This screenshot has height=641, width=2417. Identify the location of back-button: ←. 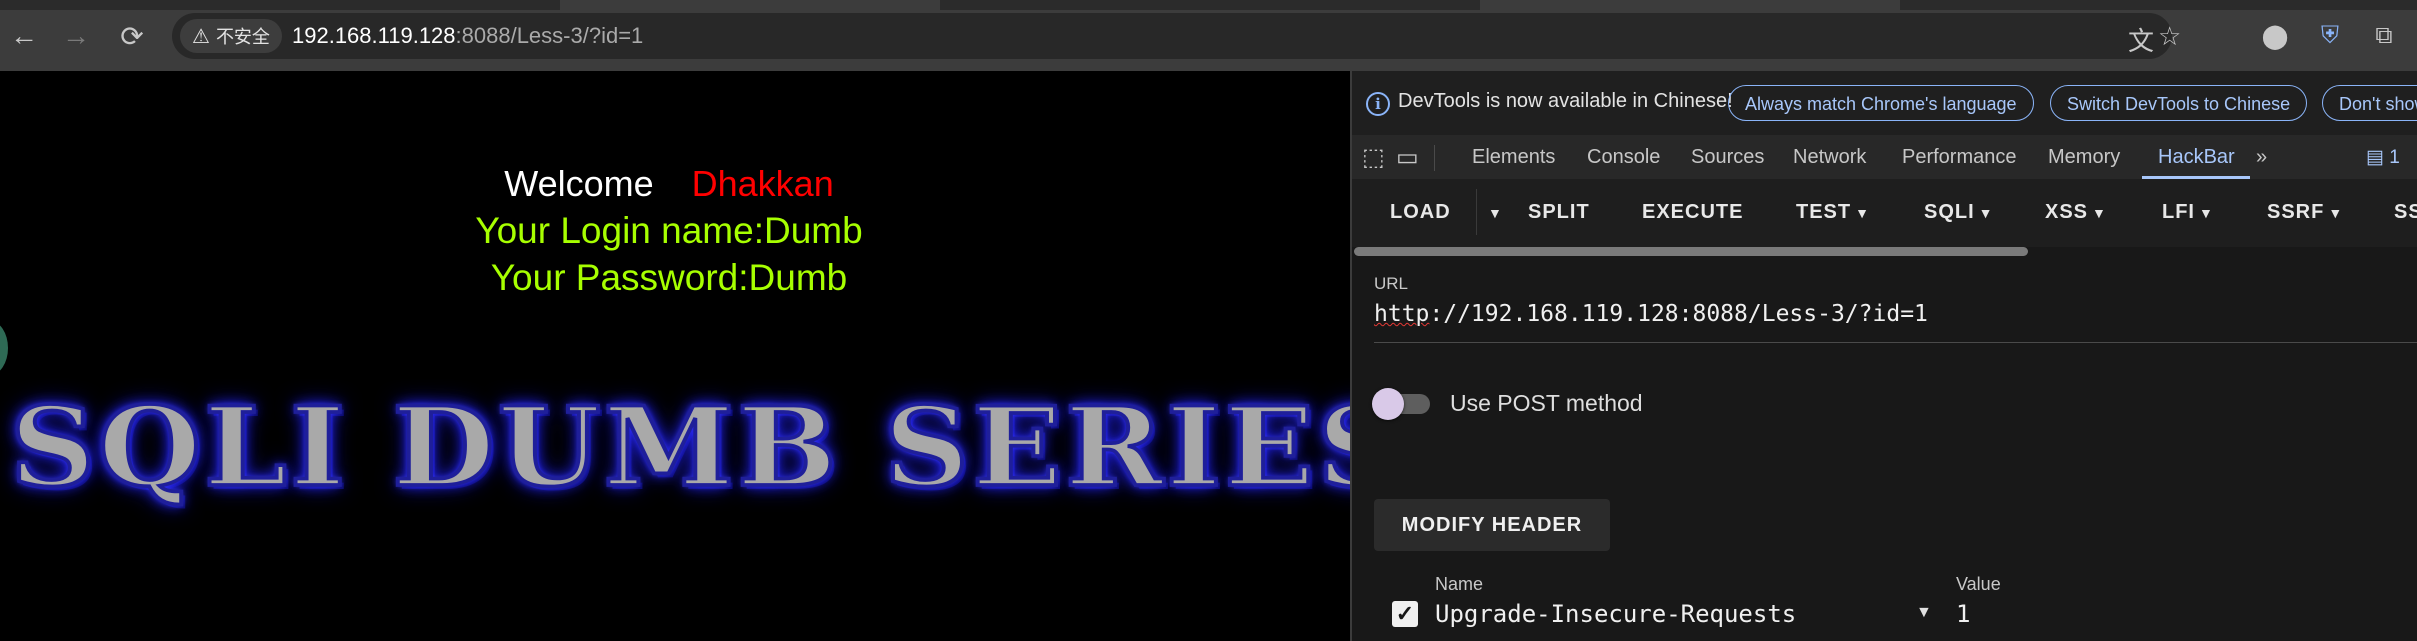
(24, 36).